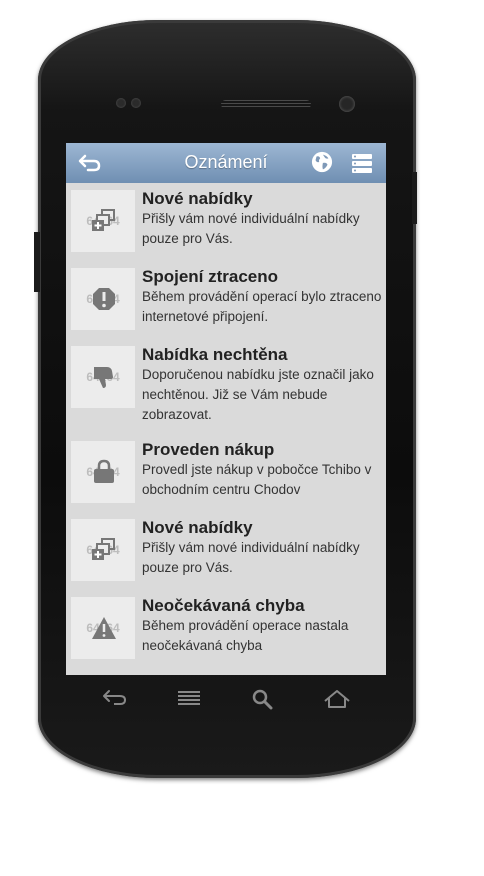 The width and height of the screenshot is (484, 876). Describe the element at coordinates (215, 354) in the screenshot. I see `notification-title: Nabídka nechtěna` at that location.